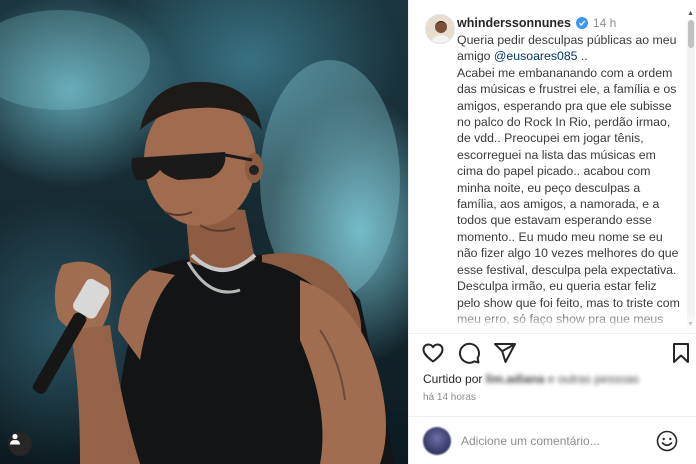 Image resolution: width=696 pixels, height=464 pixels. Describe the element at coordinates (536, 56) in the screenshot. I see `caption-mention-link: @eusoares085` at that location.